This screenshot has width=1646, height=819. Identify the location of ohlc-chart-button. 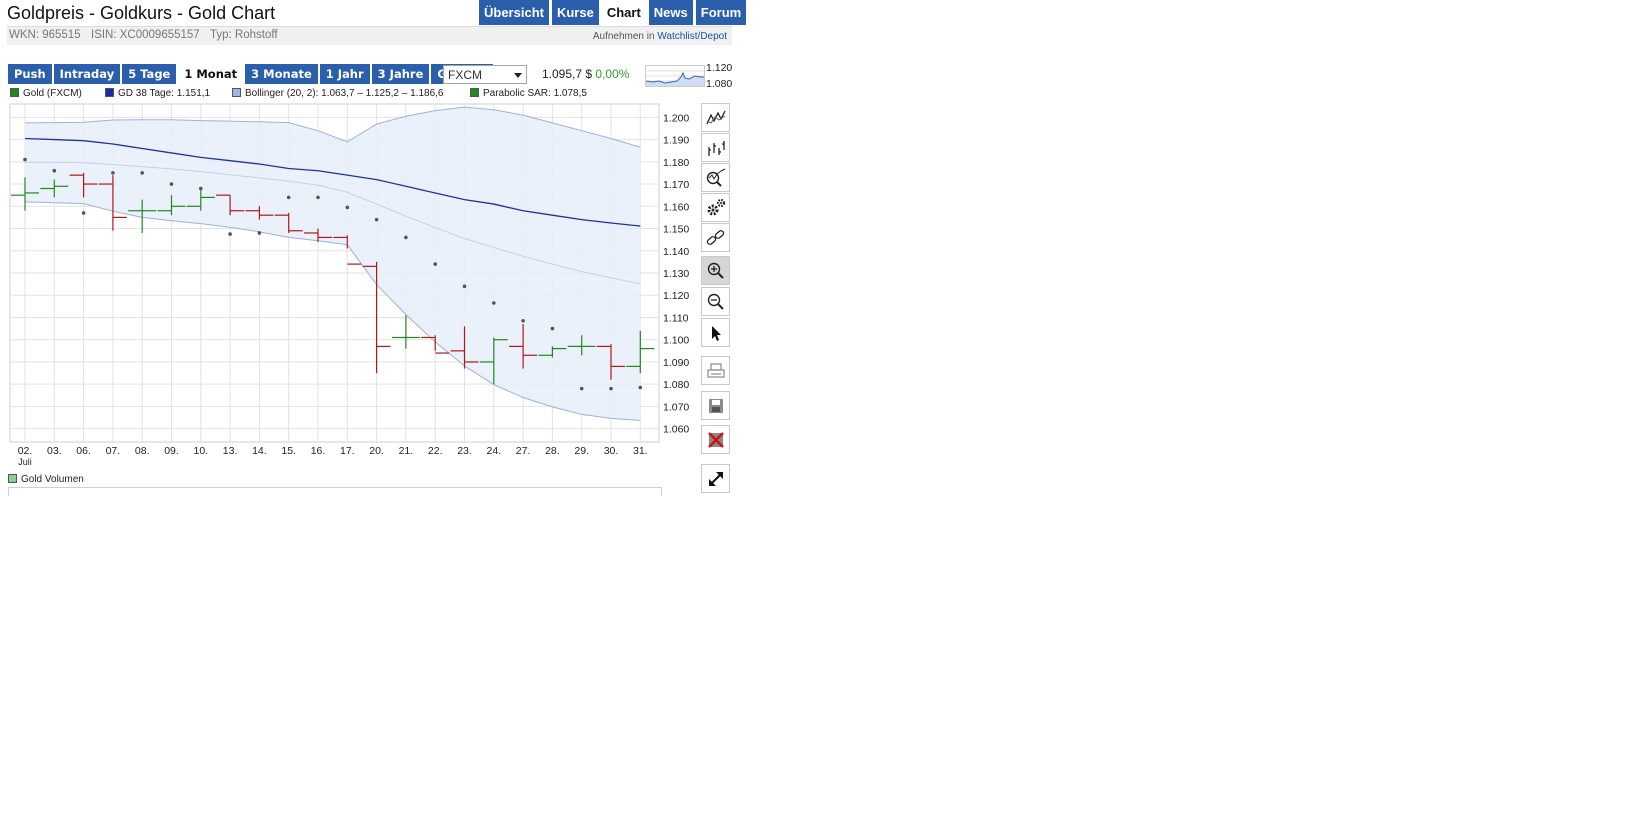
(715, 147).